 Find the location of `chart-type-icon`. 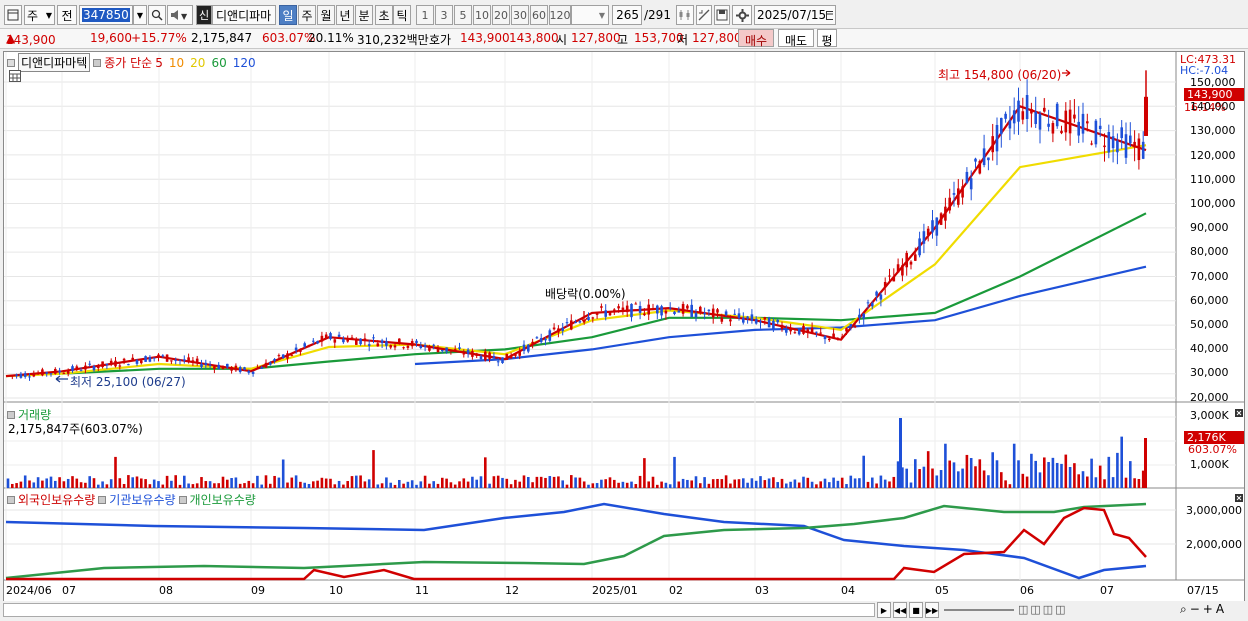

chart-type-icon is located at coordinates (685, 15).